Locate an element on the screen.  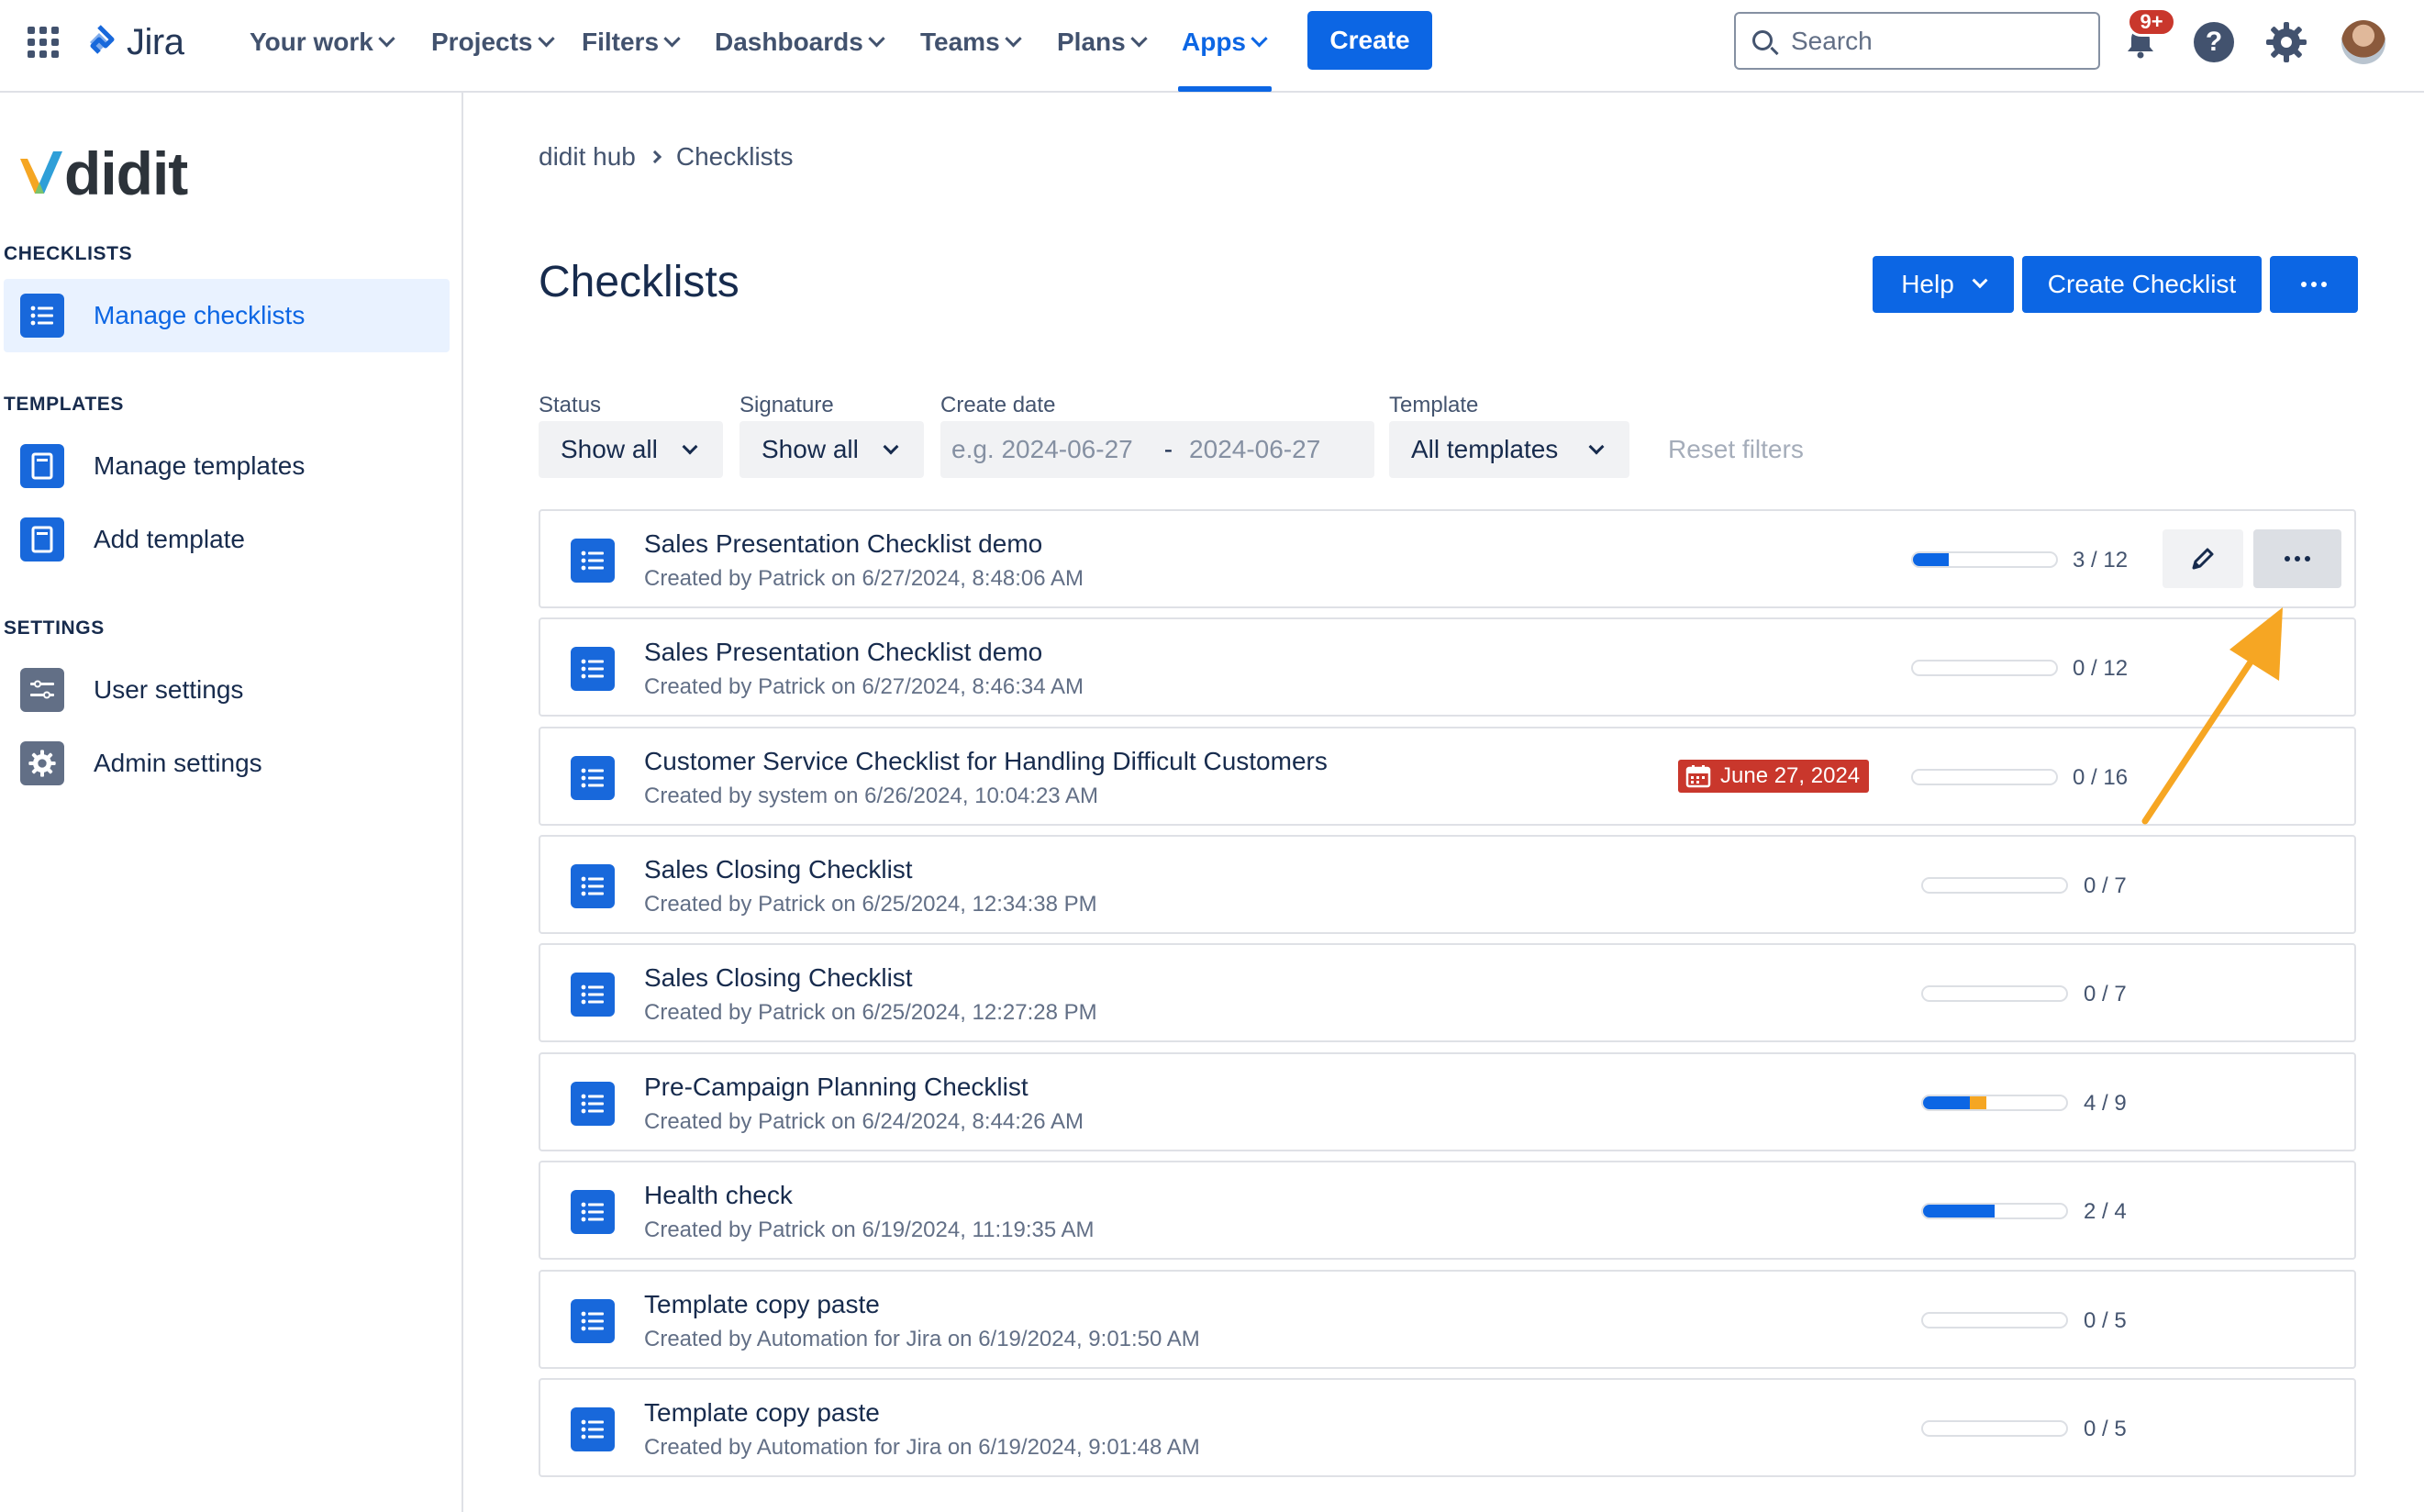
sidebar-item-user-settings: User settings is located at coordinates (227, 690).